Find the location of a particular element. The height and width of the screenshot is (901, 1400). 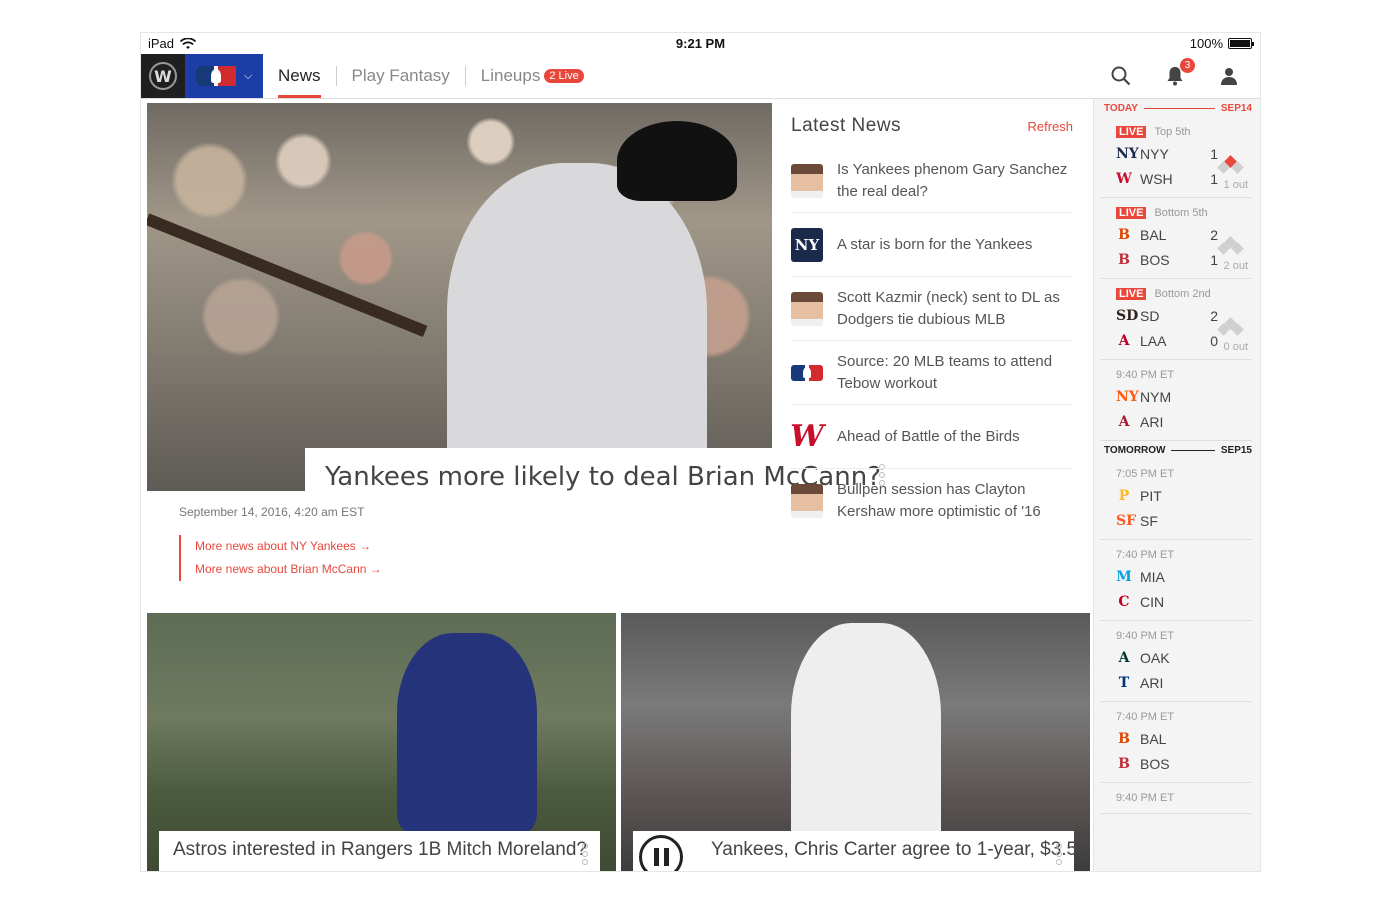

team-abbr: SF is located at coordinates (1149, 520).